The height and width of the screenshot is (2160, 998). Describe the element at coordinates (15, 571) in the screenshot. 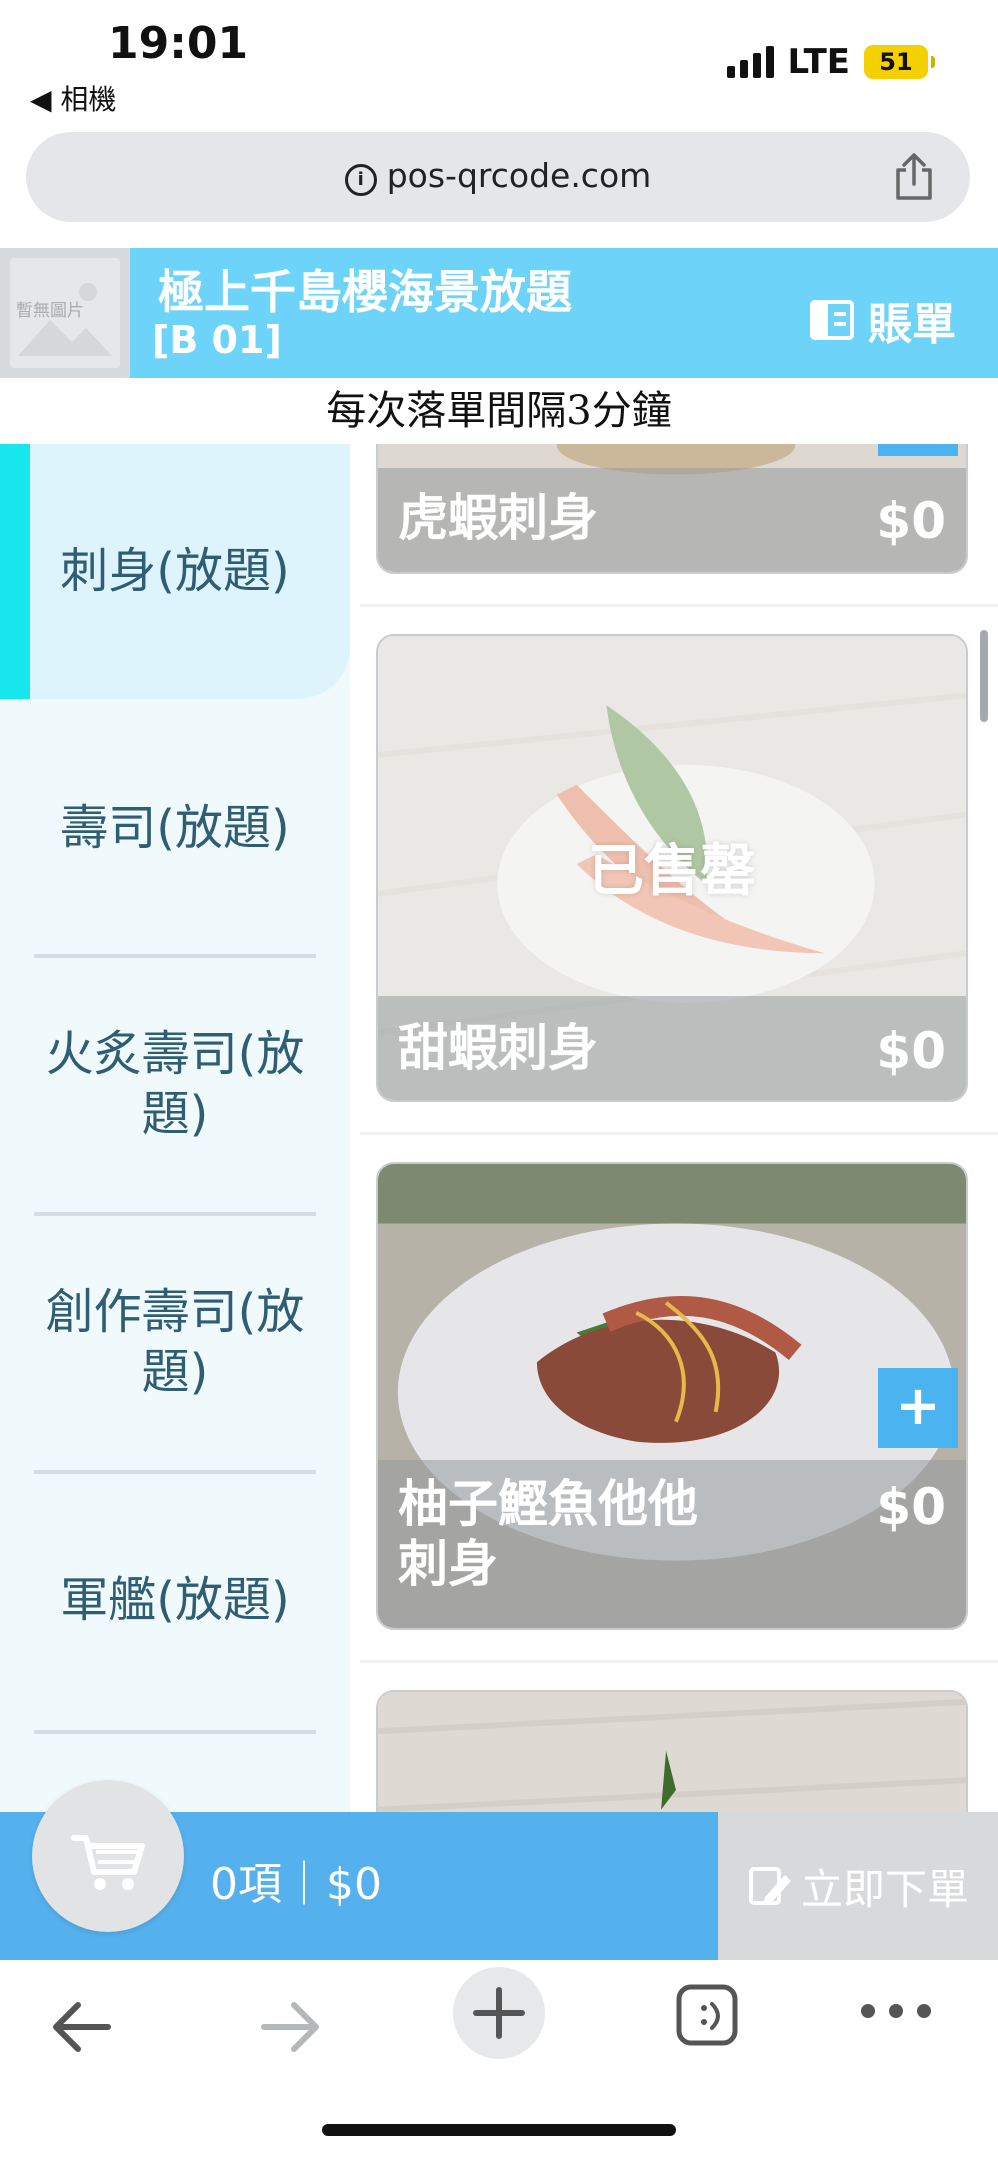

I see `category-active-indicator` at that location.